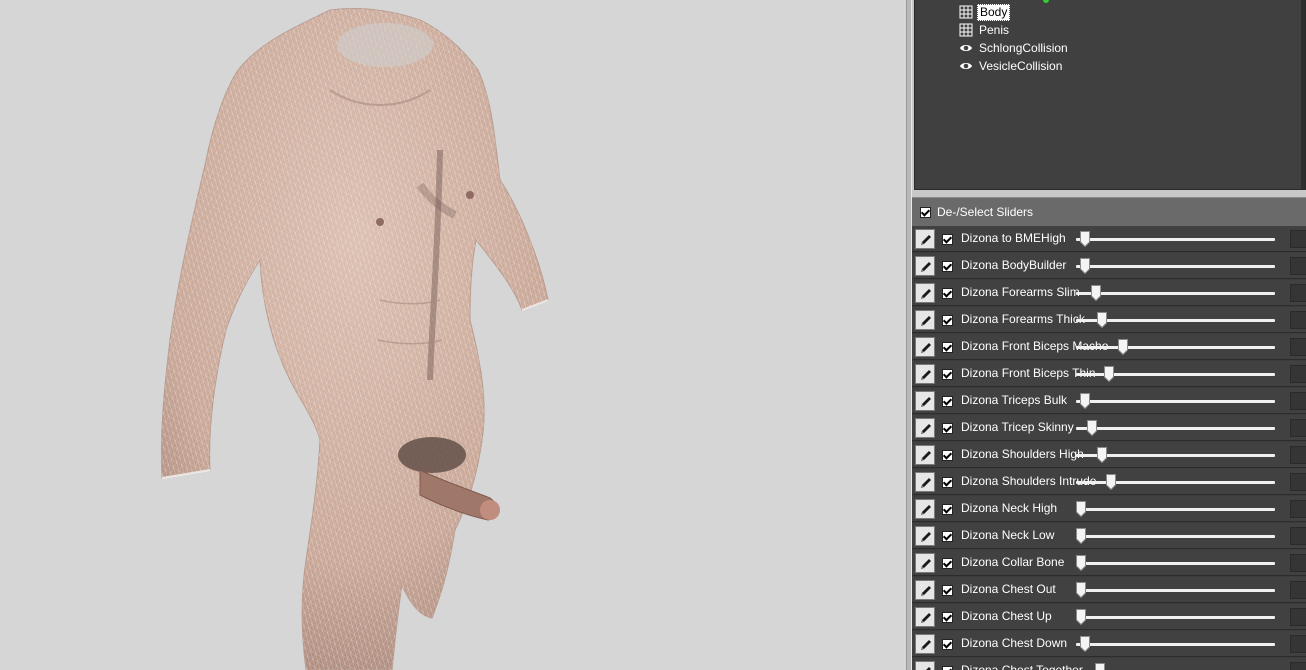 This screenshot has height=670, width=1306. Describe the element at coordinates (1014, 400) in the screenshot. I see `slider-name: Dizona Triceps Bulk` at that location.